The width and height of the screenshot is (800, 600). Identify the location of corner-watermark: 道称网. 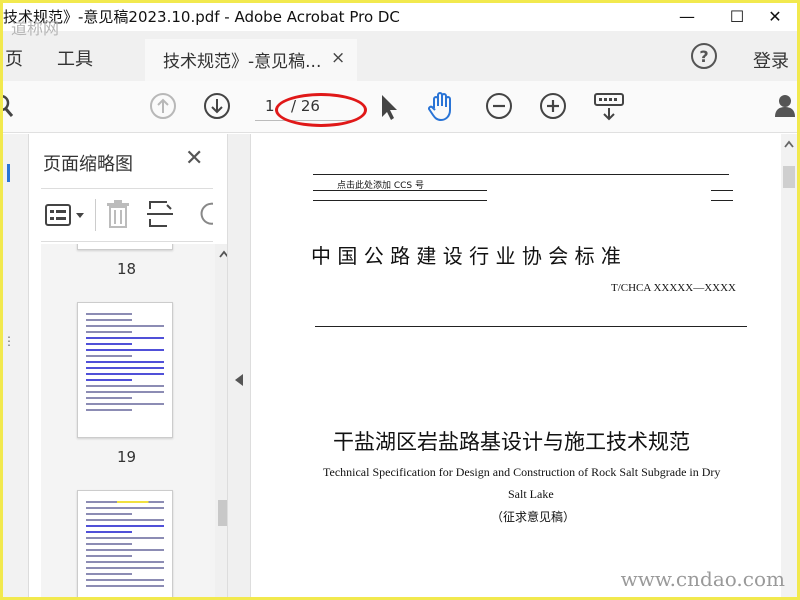
(35, 28).